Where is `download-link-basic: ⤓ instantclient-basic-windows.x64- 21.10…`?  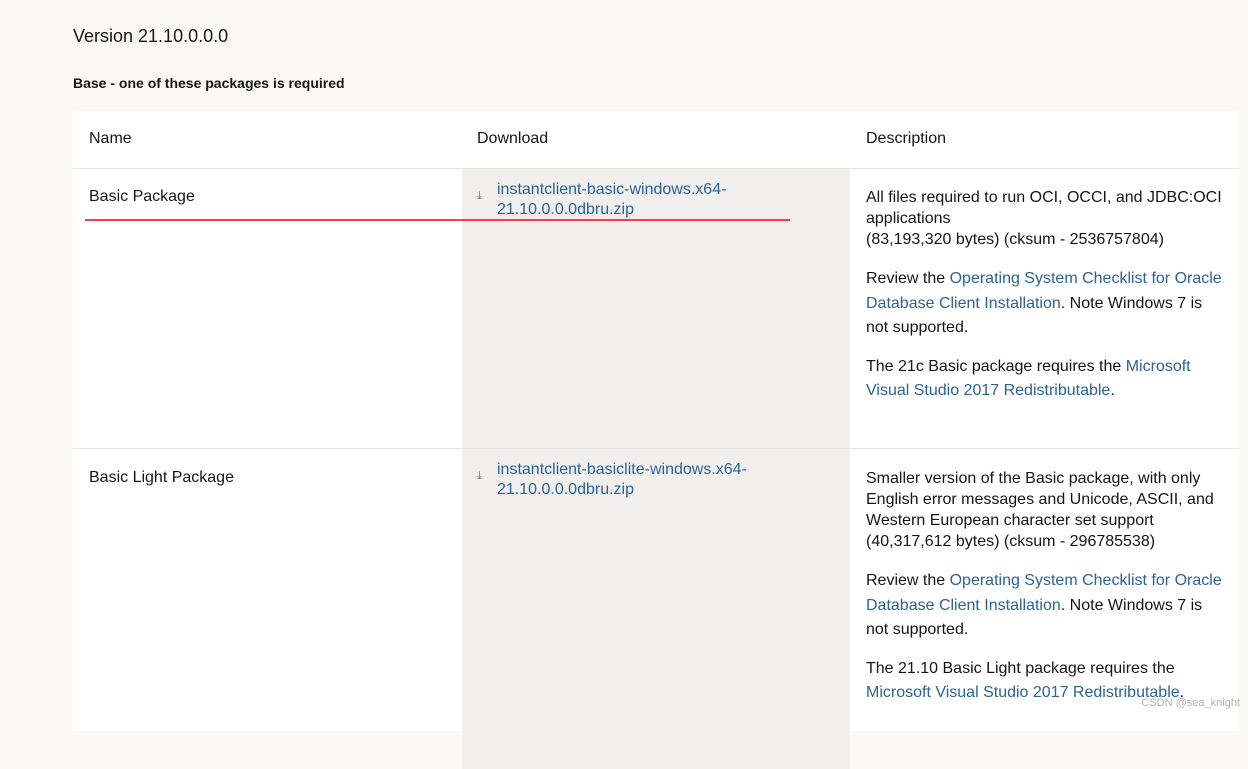
download-link-basic: ⤓ instantclient-basic-windows.x64- 21.10… is located at coordinates (642, 200).